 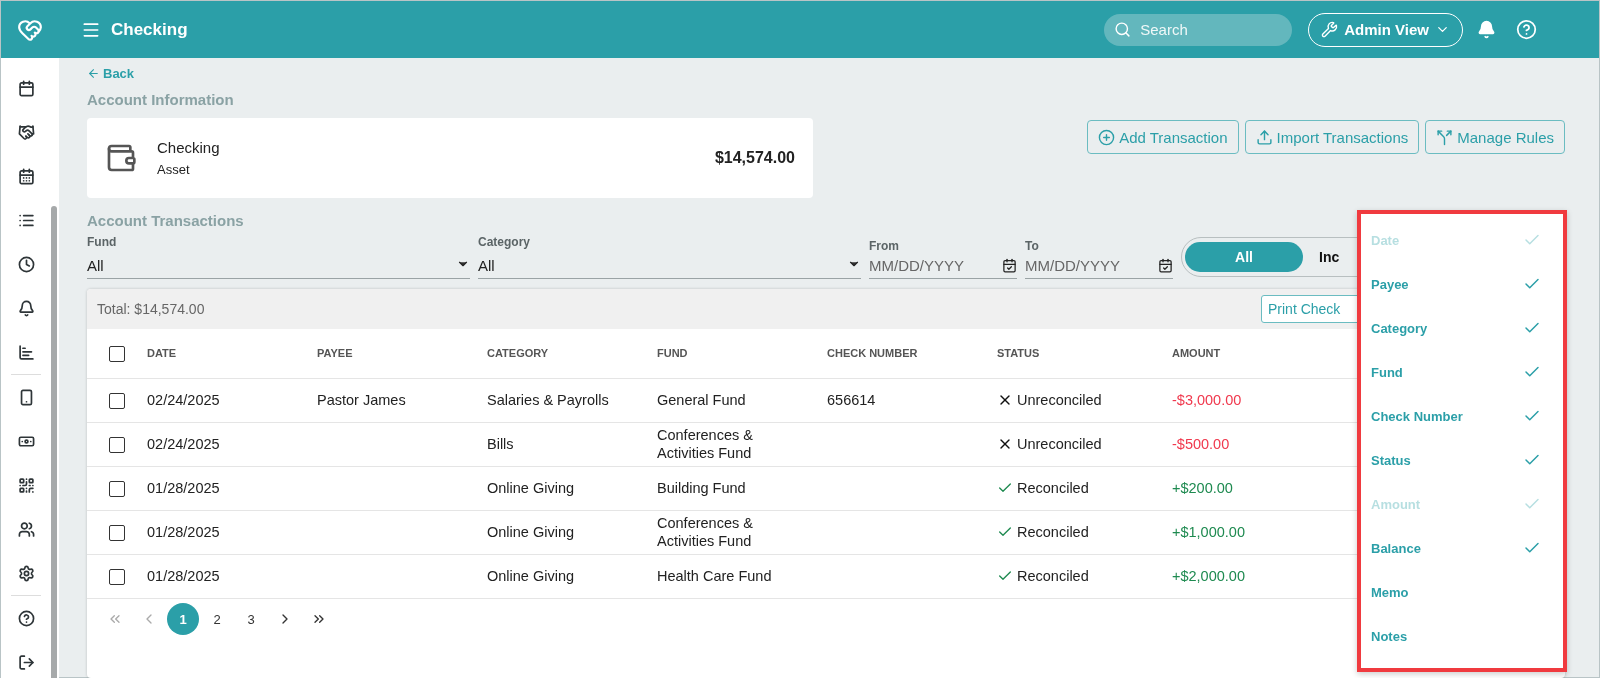 What do you see at coordinates (278, 257) in the screenshot?
I see `select-field: Fund All` at bounding box center [278, 257].